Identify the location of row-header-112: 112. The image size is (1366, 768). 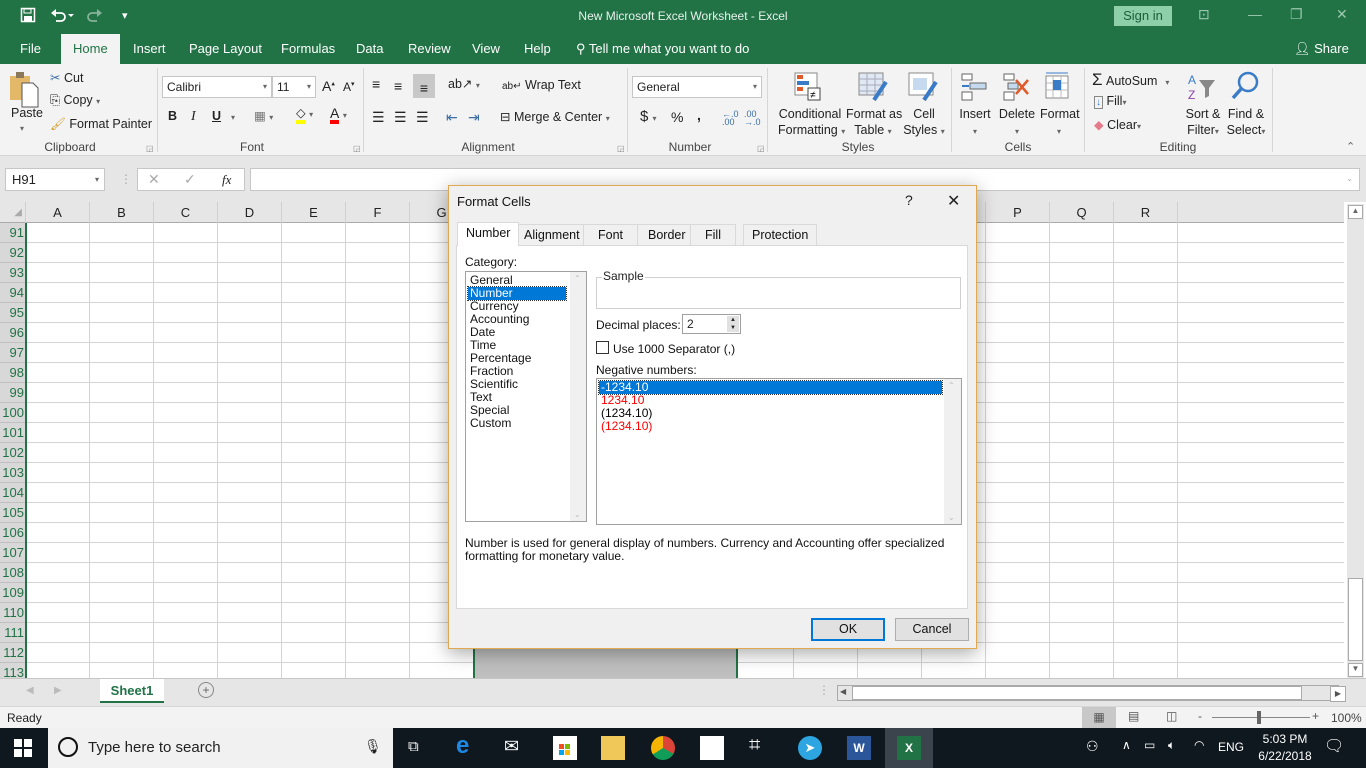
(13, 653).